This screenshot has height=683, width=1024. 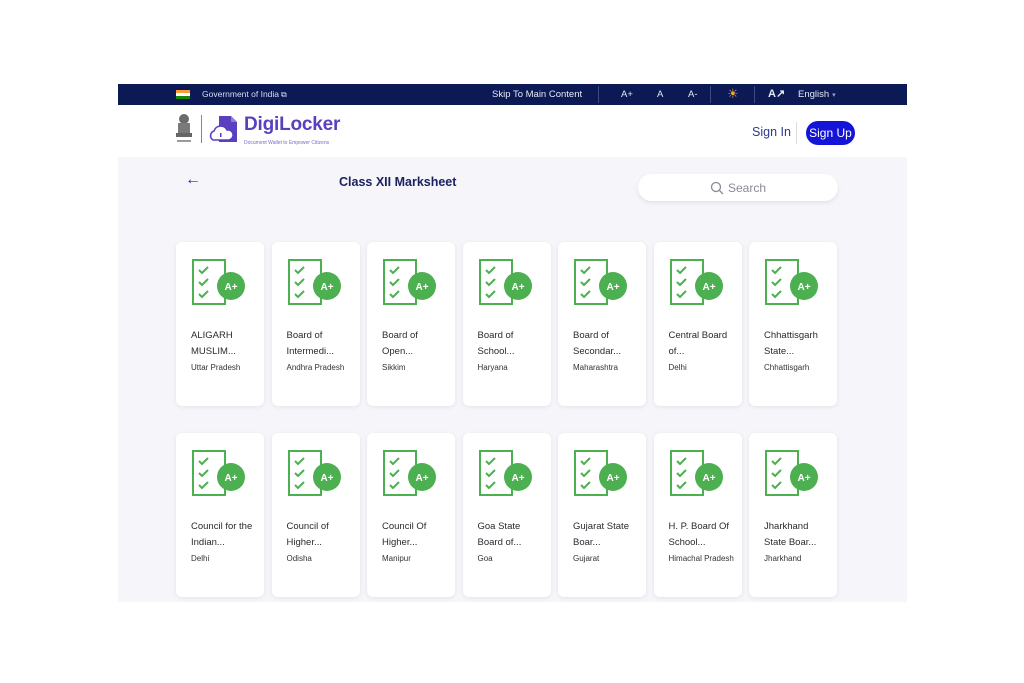 What do you see at coordinates (586, 558) in the screenshot?
I see `board-state: Gujarat` at bounding box center [586, 558].